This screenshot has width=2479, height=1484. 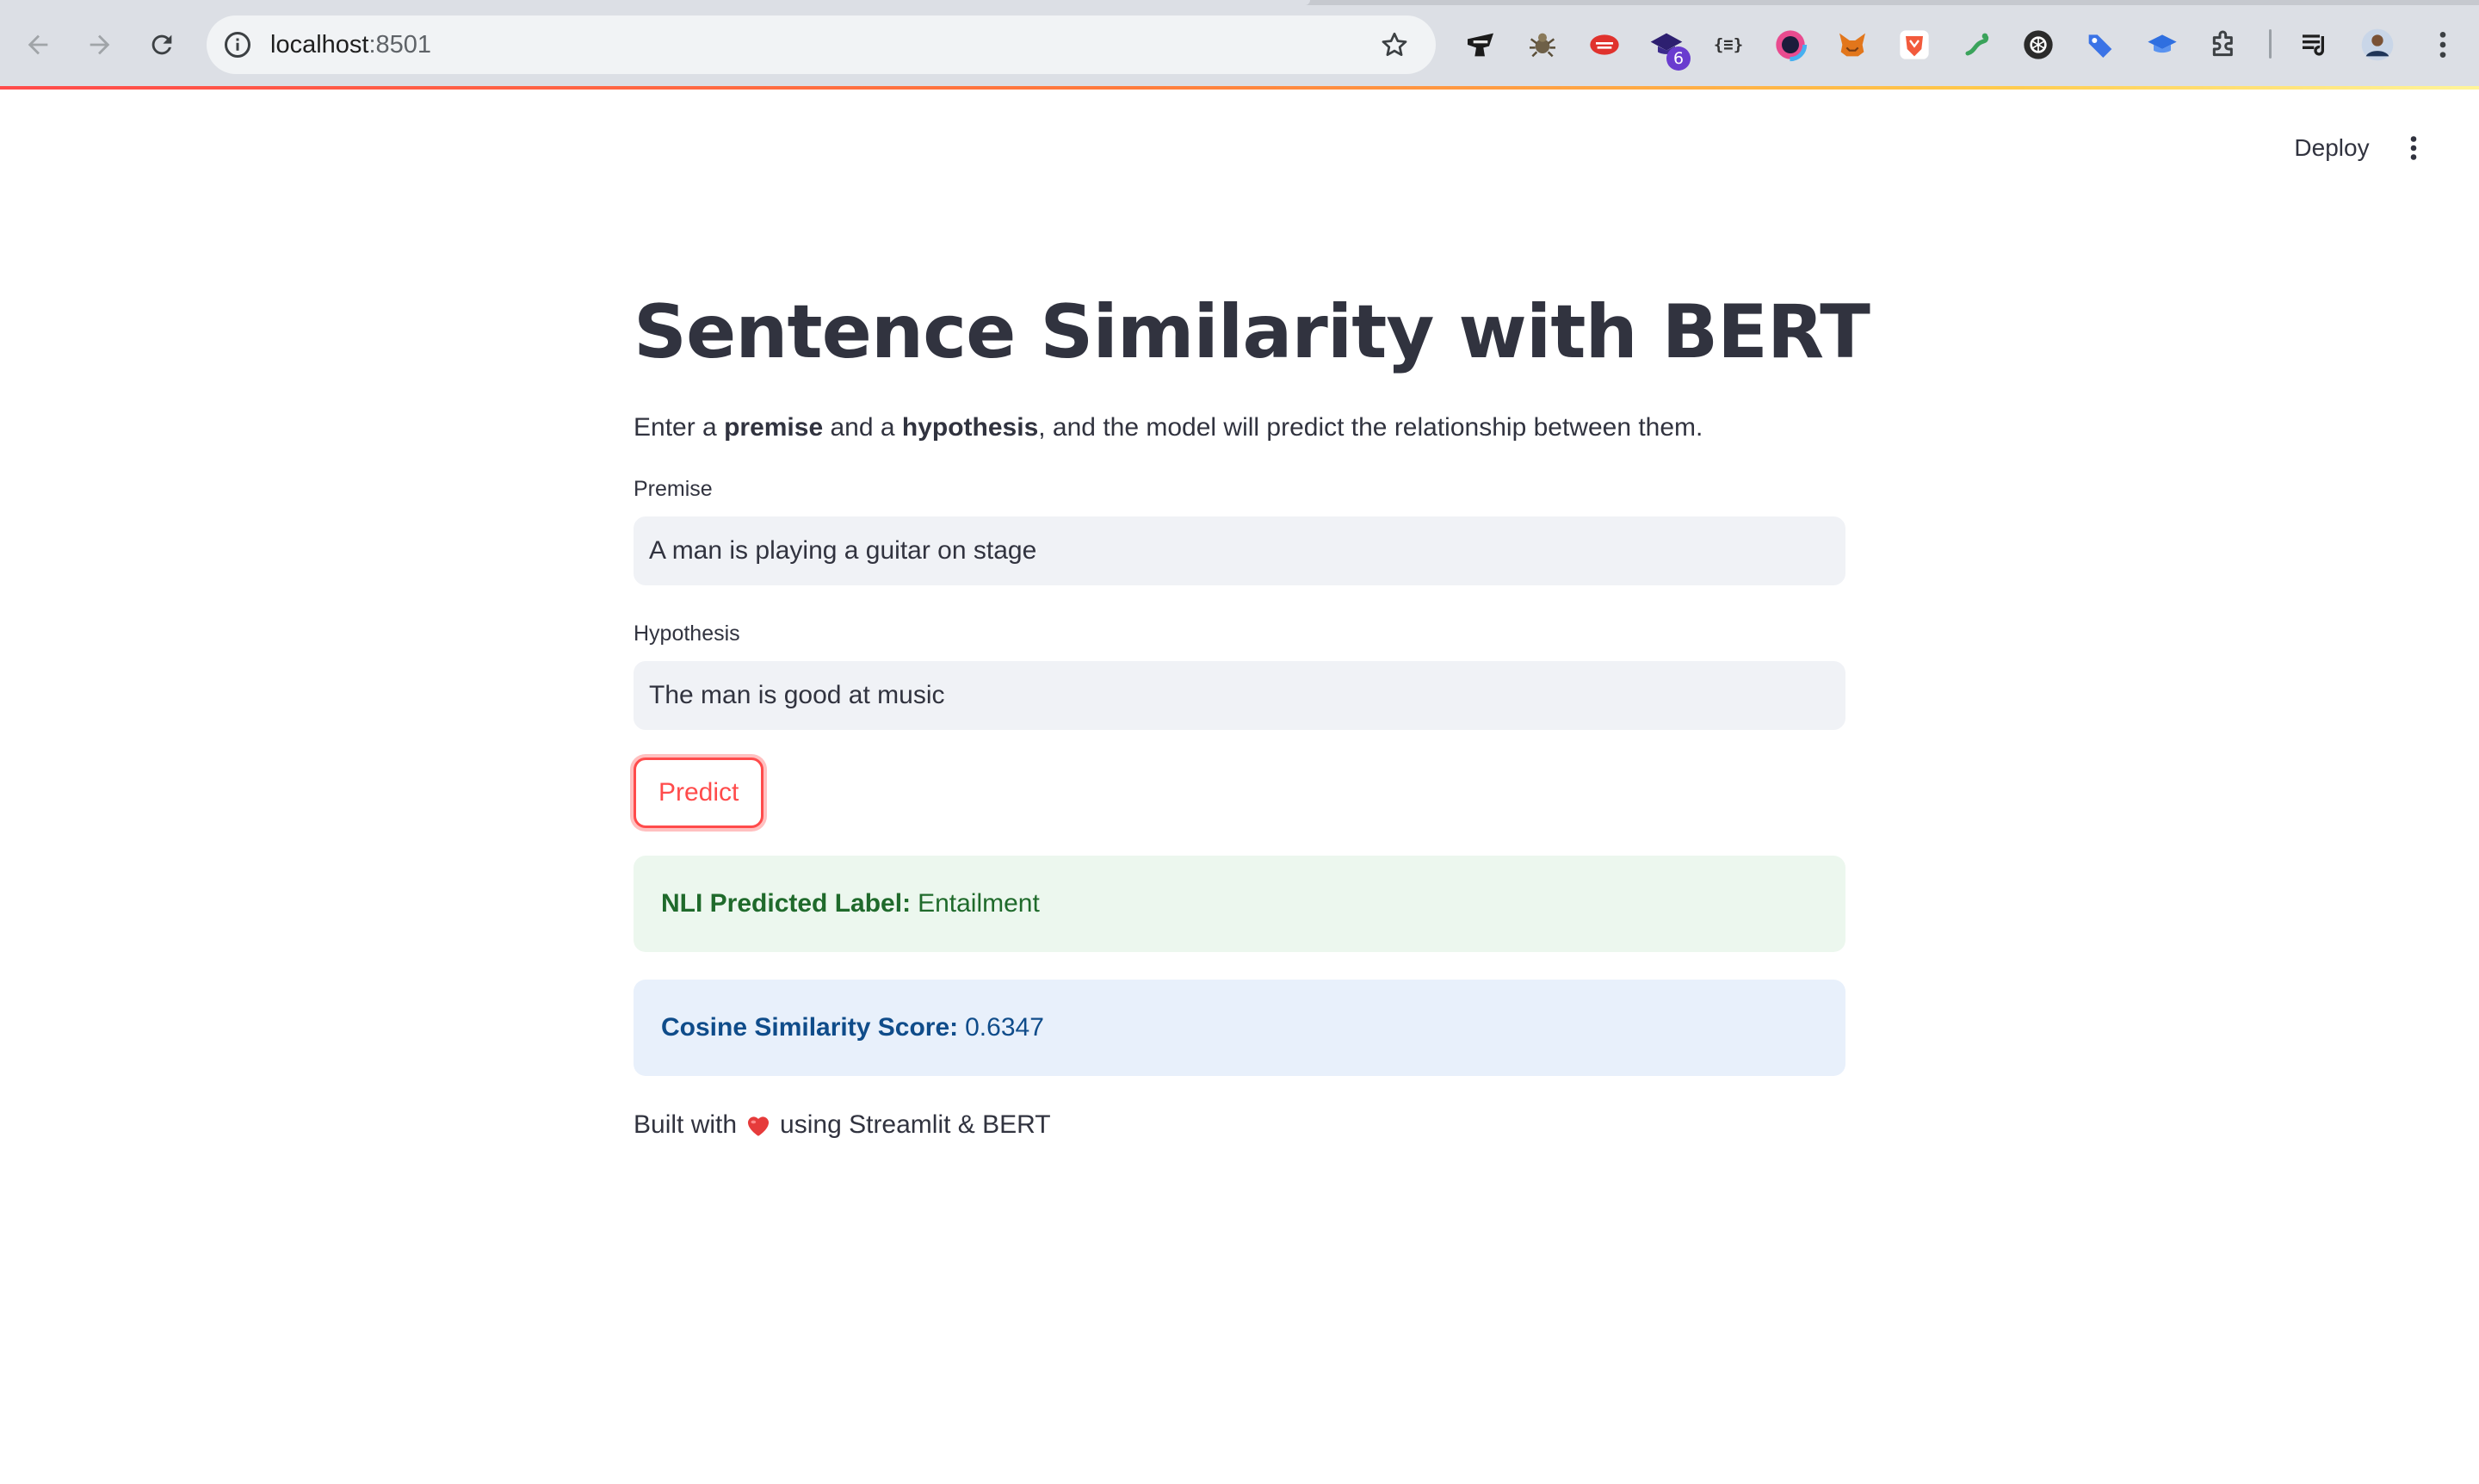 I want to click on footer-text-after: using Streamlit & BERT, so click(x=915, y=1124).